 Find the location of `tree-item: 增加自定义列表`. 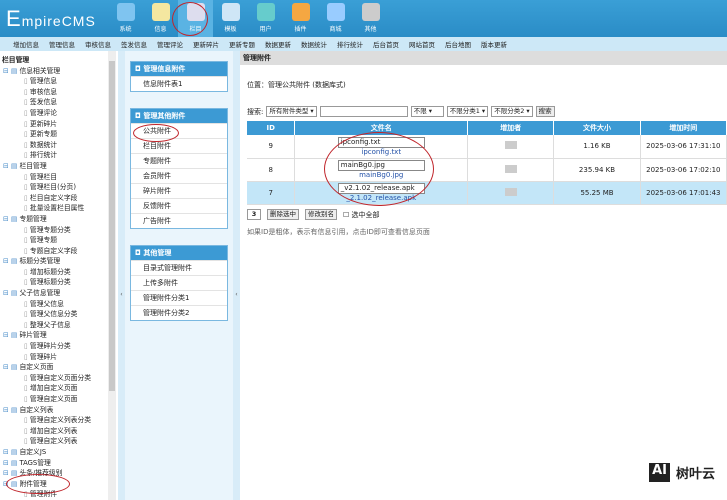

tree-item: 增加自定义列表 is located at coordinates (59, 431).